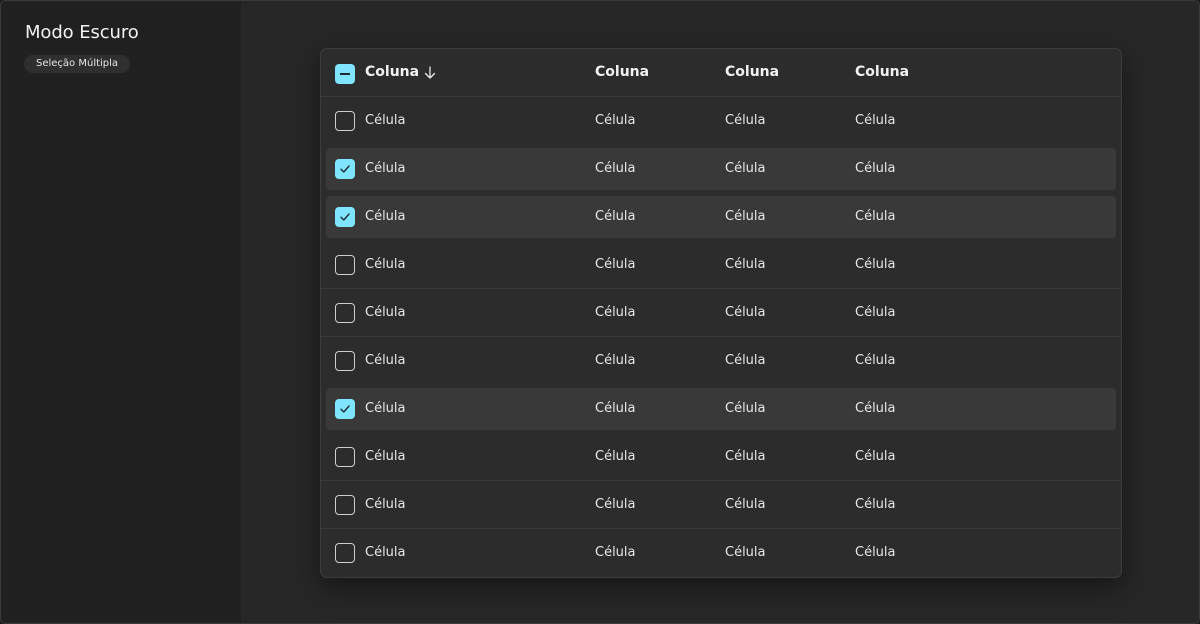 The width and height of the screenshot is (1200, 624). Describe the element at coordinates (752, 72) in the screenshot. I see `column-header-3: Coluna` at that location.